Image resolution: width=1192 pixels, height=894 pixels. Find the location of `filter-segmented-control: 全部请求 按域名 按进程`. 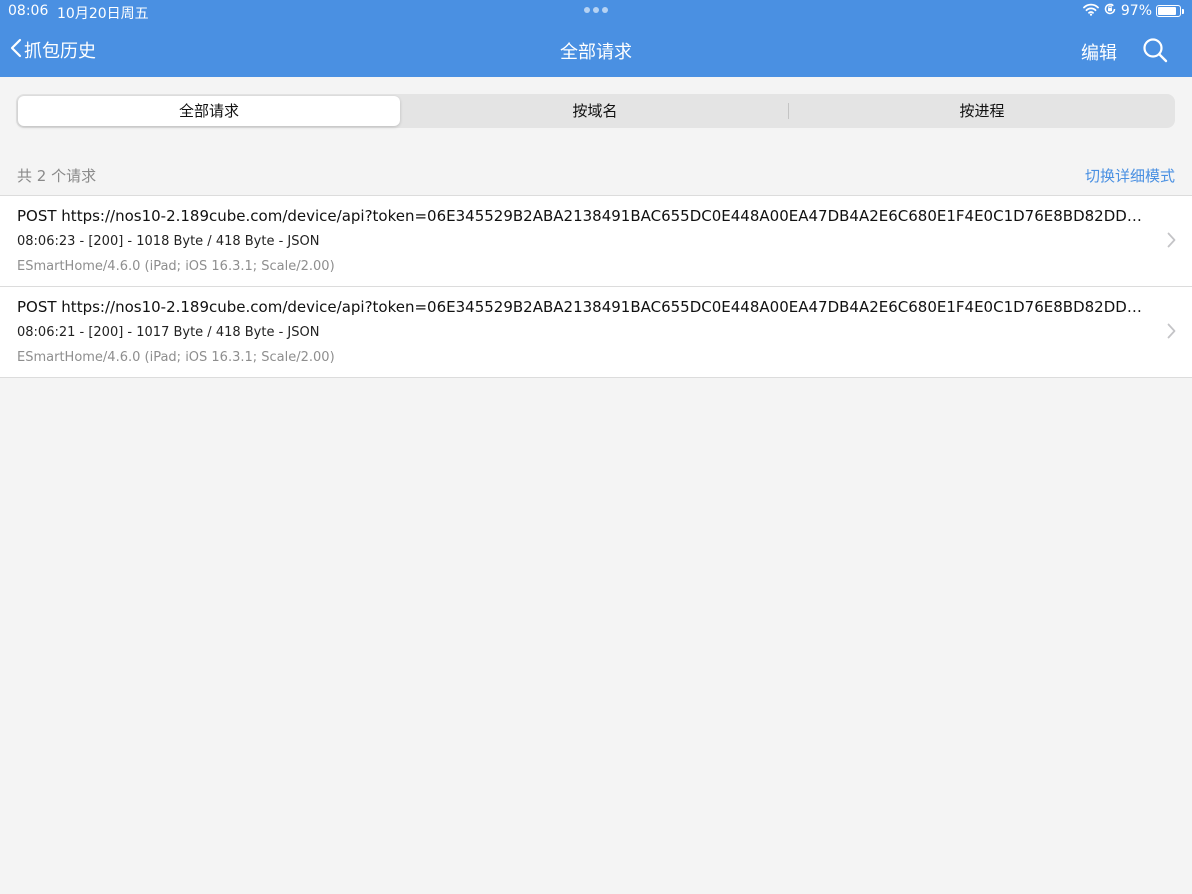

filter-segmented-control: 全部请求 按域名 按进程 is located at coordinates (595, 111).